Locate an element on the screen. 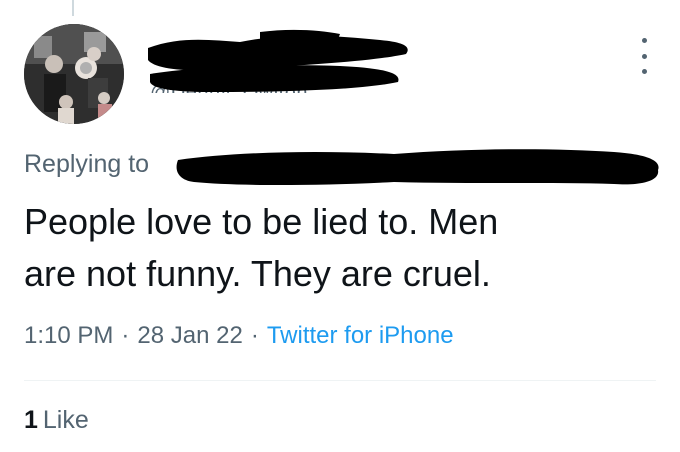 This screenshot has width=680, height=452. tweet-metadata: 1:10 PM · 28 Jan 22 · Twitter for iPhone is located at coordinates (239, 336).